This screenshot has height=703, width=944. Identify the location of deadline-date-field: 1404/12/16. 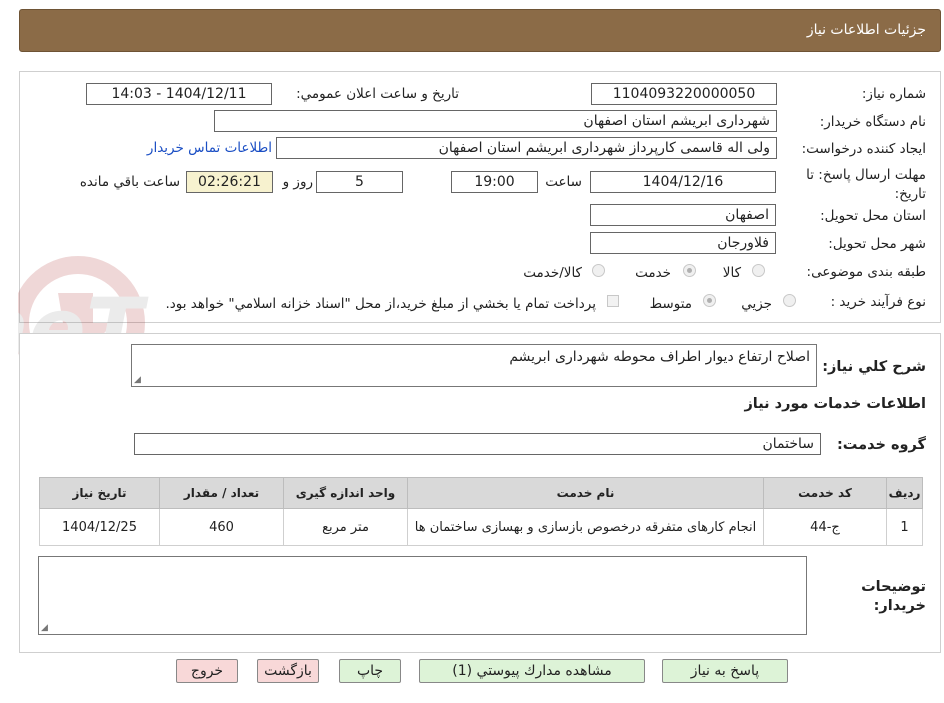
(683, 182).